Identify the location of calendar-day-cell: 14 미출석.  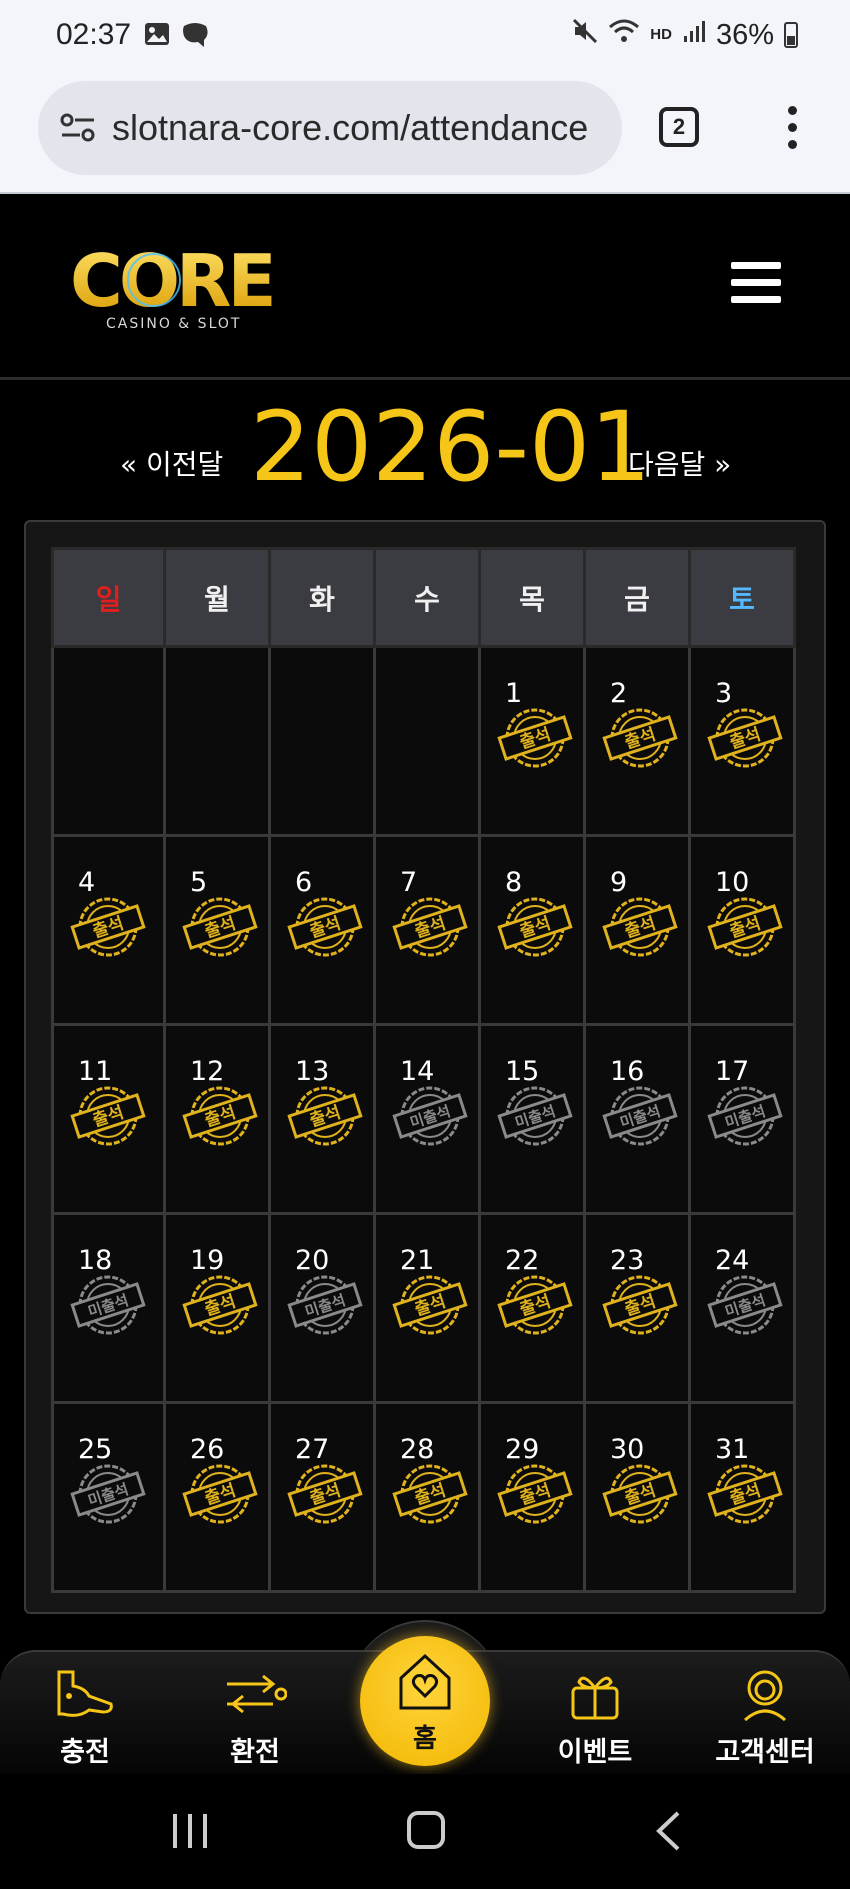
(427, 1119).